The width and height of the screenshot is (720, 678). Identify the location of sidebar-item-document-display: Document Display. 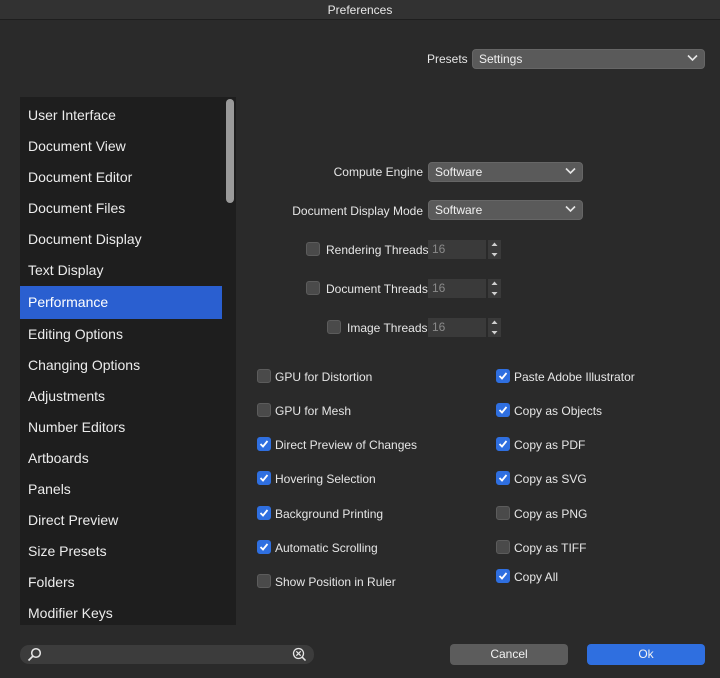
(121, 239).